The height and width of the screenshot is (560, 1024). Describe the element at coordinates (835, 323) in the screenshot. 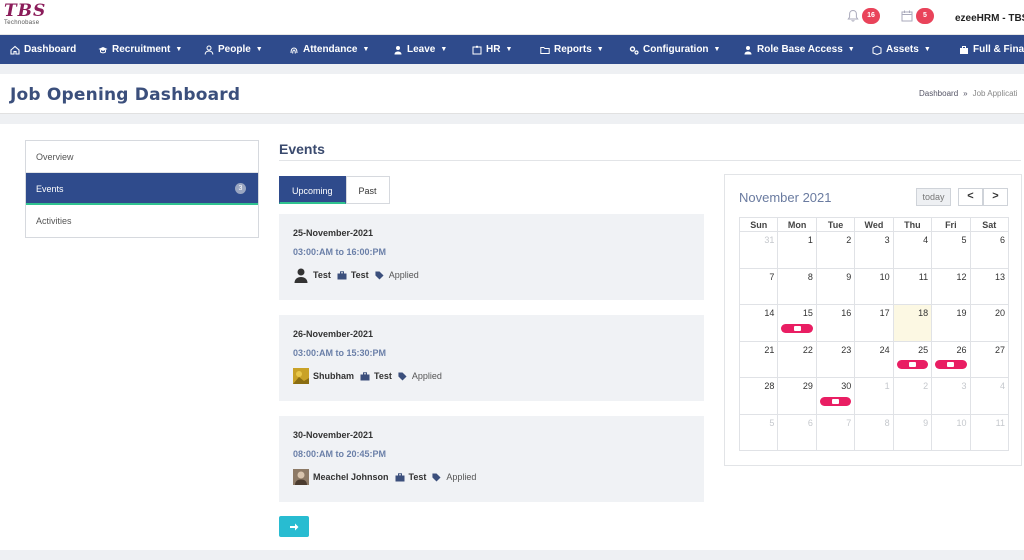

I see `calendar-day: 16` at that location.